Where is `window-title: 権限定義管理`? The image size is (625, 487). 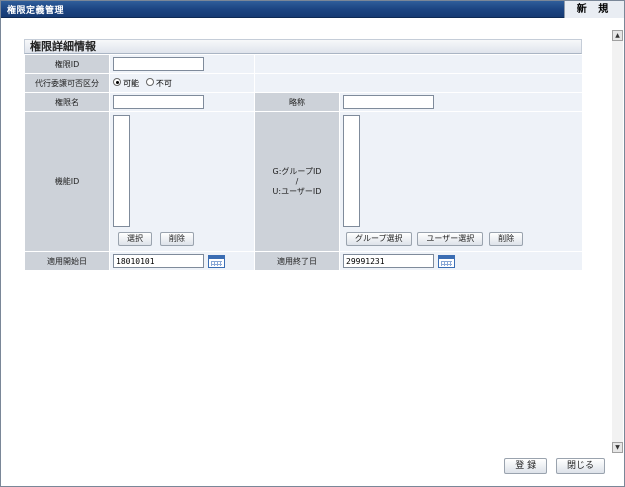 window-title: 権限定義管理 is located at coordinates (36, 11).